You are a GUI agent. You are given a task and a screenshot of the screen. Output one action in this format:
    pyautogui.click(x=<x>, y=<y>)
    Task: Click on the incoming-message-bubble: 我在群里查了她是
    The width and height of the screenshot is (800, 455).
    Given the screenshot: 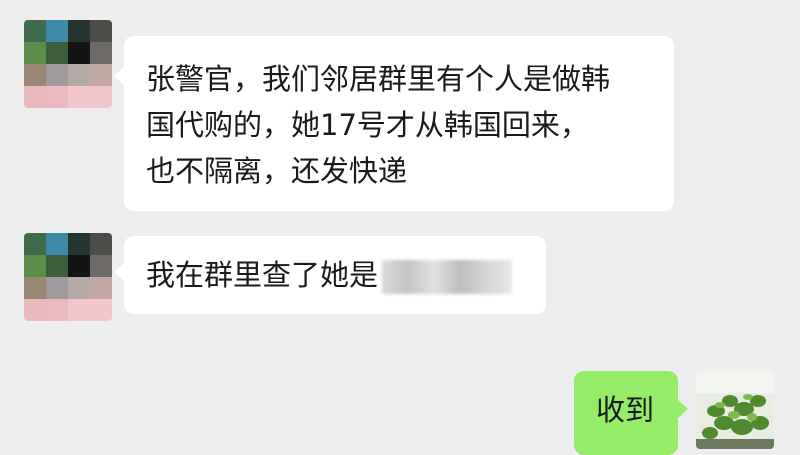 What is the action you would take?
    pyautogui.click(x=330, y=275)
    